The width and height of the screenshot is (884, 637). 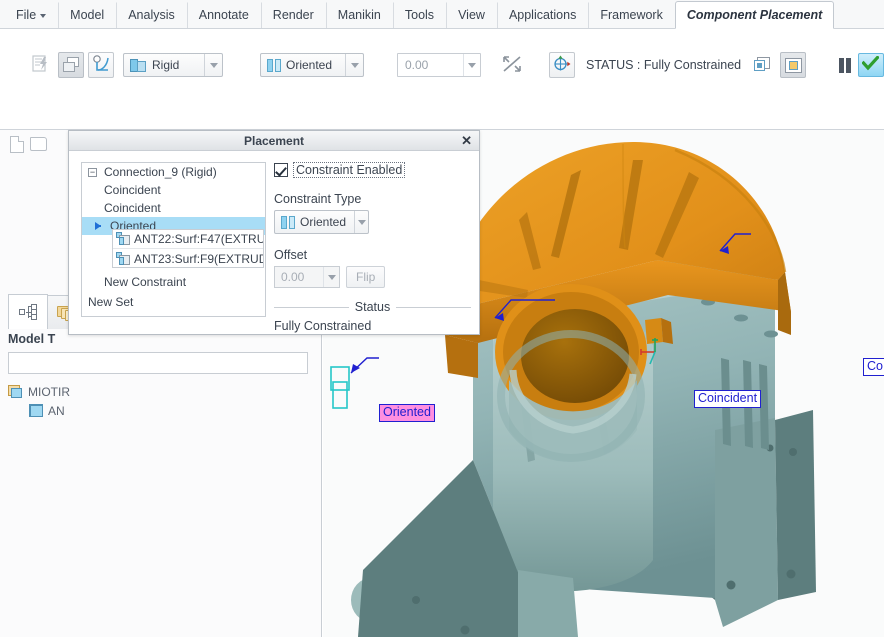 What do you see at coordinates (28, 311) in the screenshot?
I see `tab-model-tree` at bounding box center [28, 311].